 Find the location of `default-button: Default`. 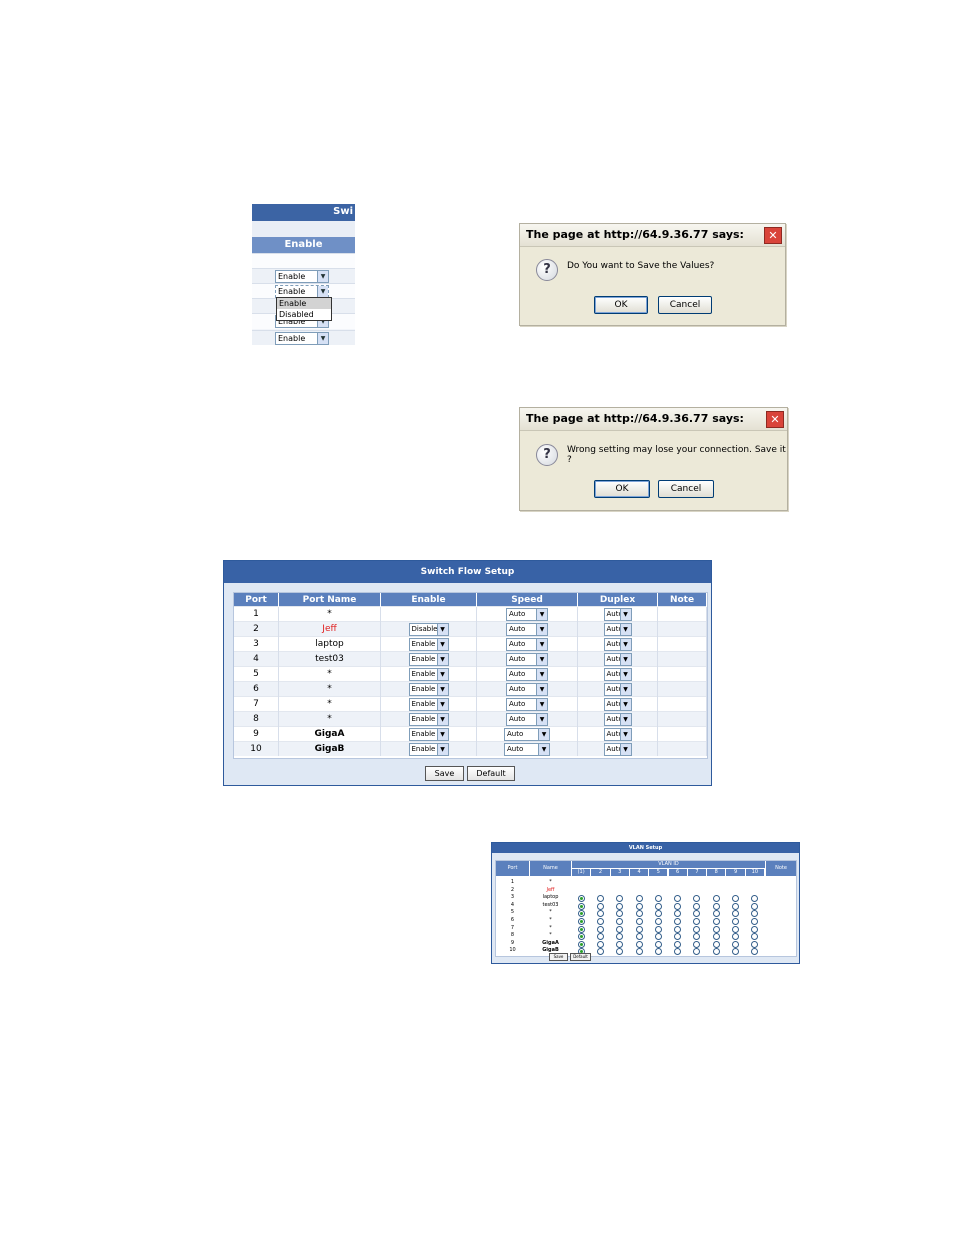

default-button: Default is located at coordinates (491, 773).